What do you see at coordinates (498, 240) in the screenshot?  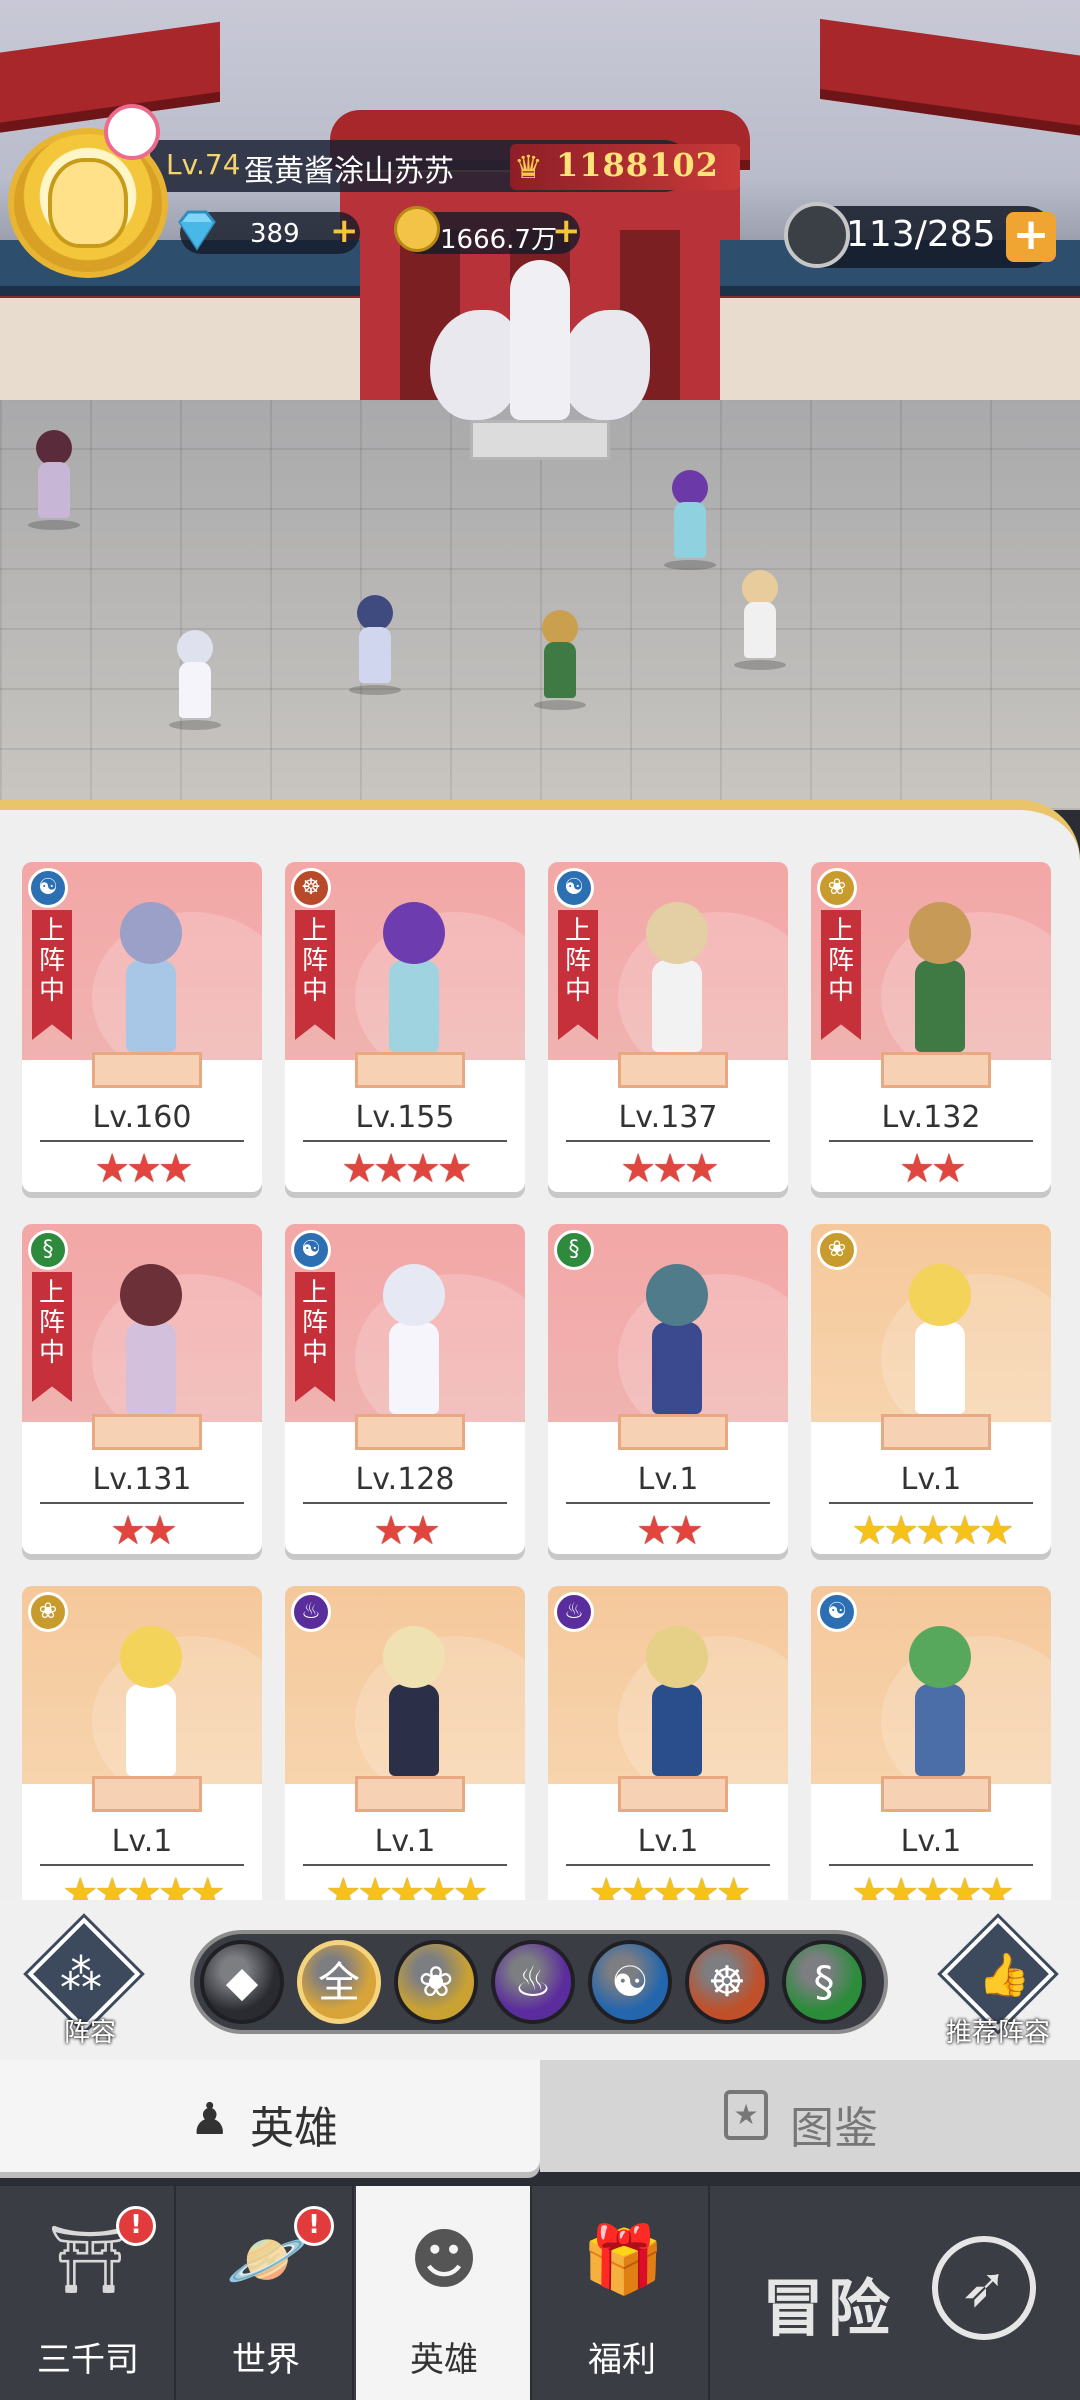 I see `gold-value: 1666.7万` at bounding box center [498, 240].